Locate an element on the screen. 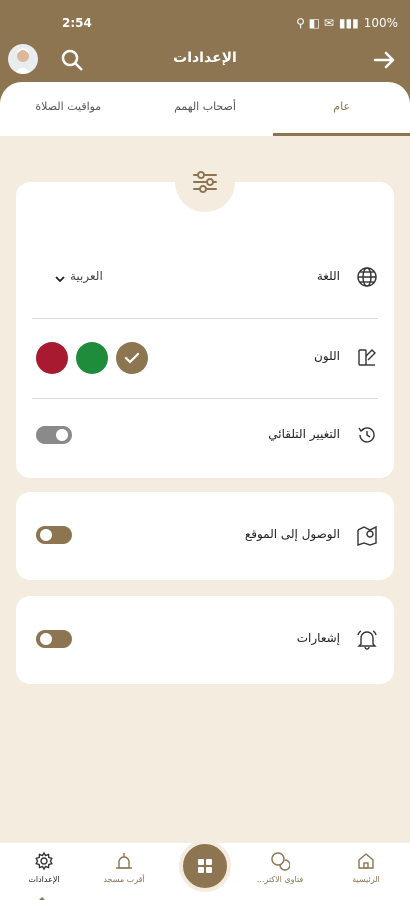 The image size is (410, 900). nav-home: الرئيسية is located at coordinates (366, 867).